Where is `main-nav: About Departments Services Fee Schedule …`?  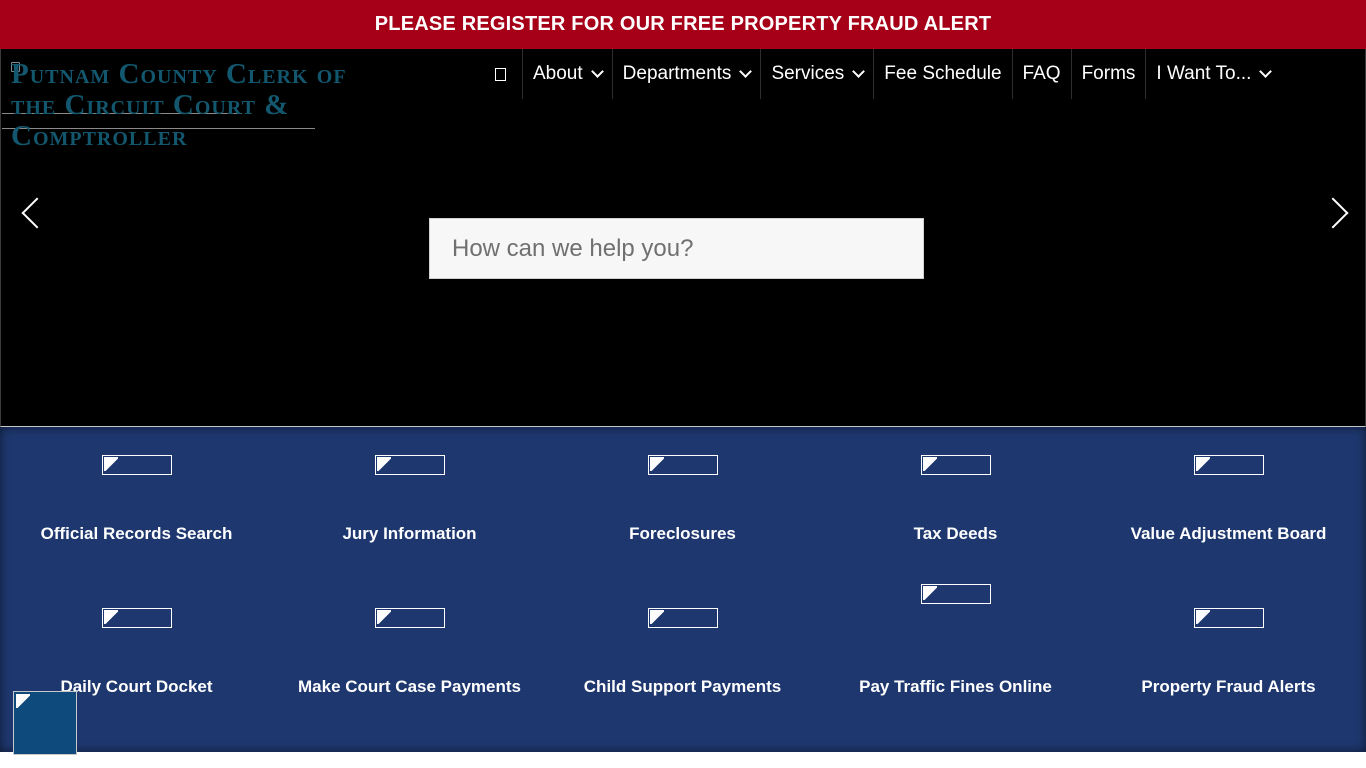
main-nav: About Departments Services Fee Schedule … is located at coordinates (882, 74).